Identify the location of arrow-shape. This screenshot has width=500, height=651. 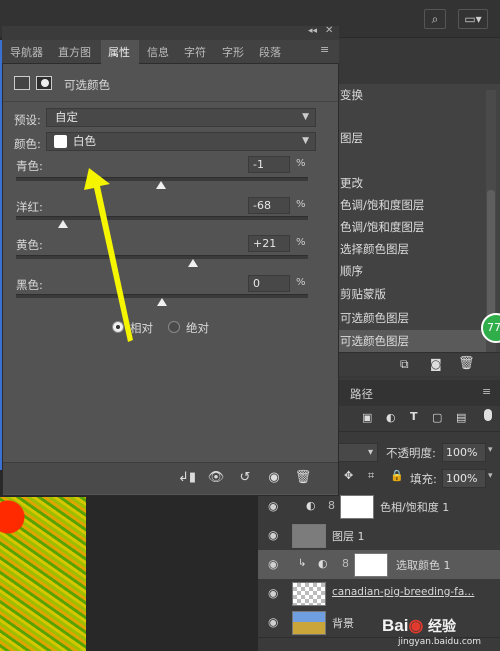
(108, 255).